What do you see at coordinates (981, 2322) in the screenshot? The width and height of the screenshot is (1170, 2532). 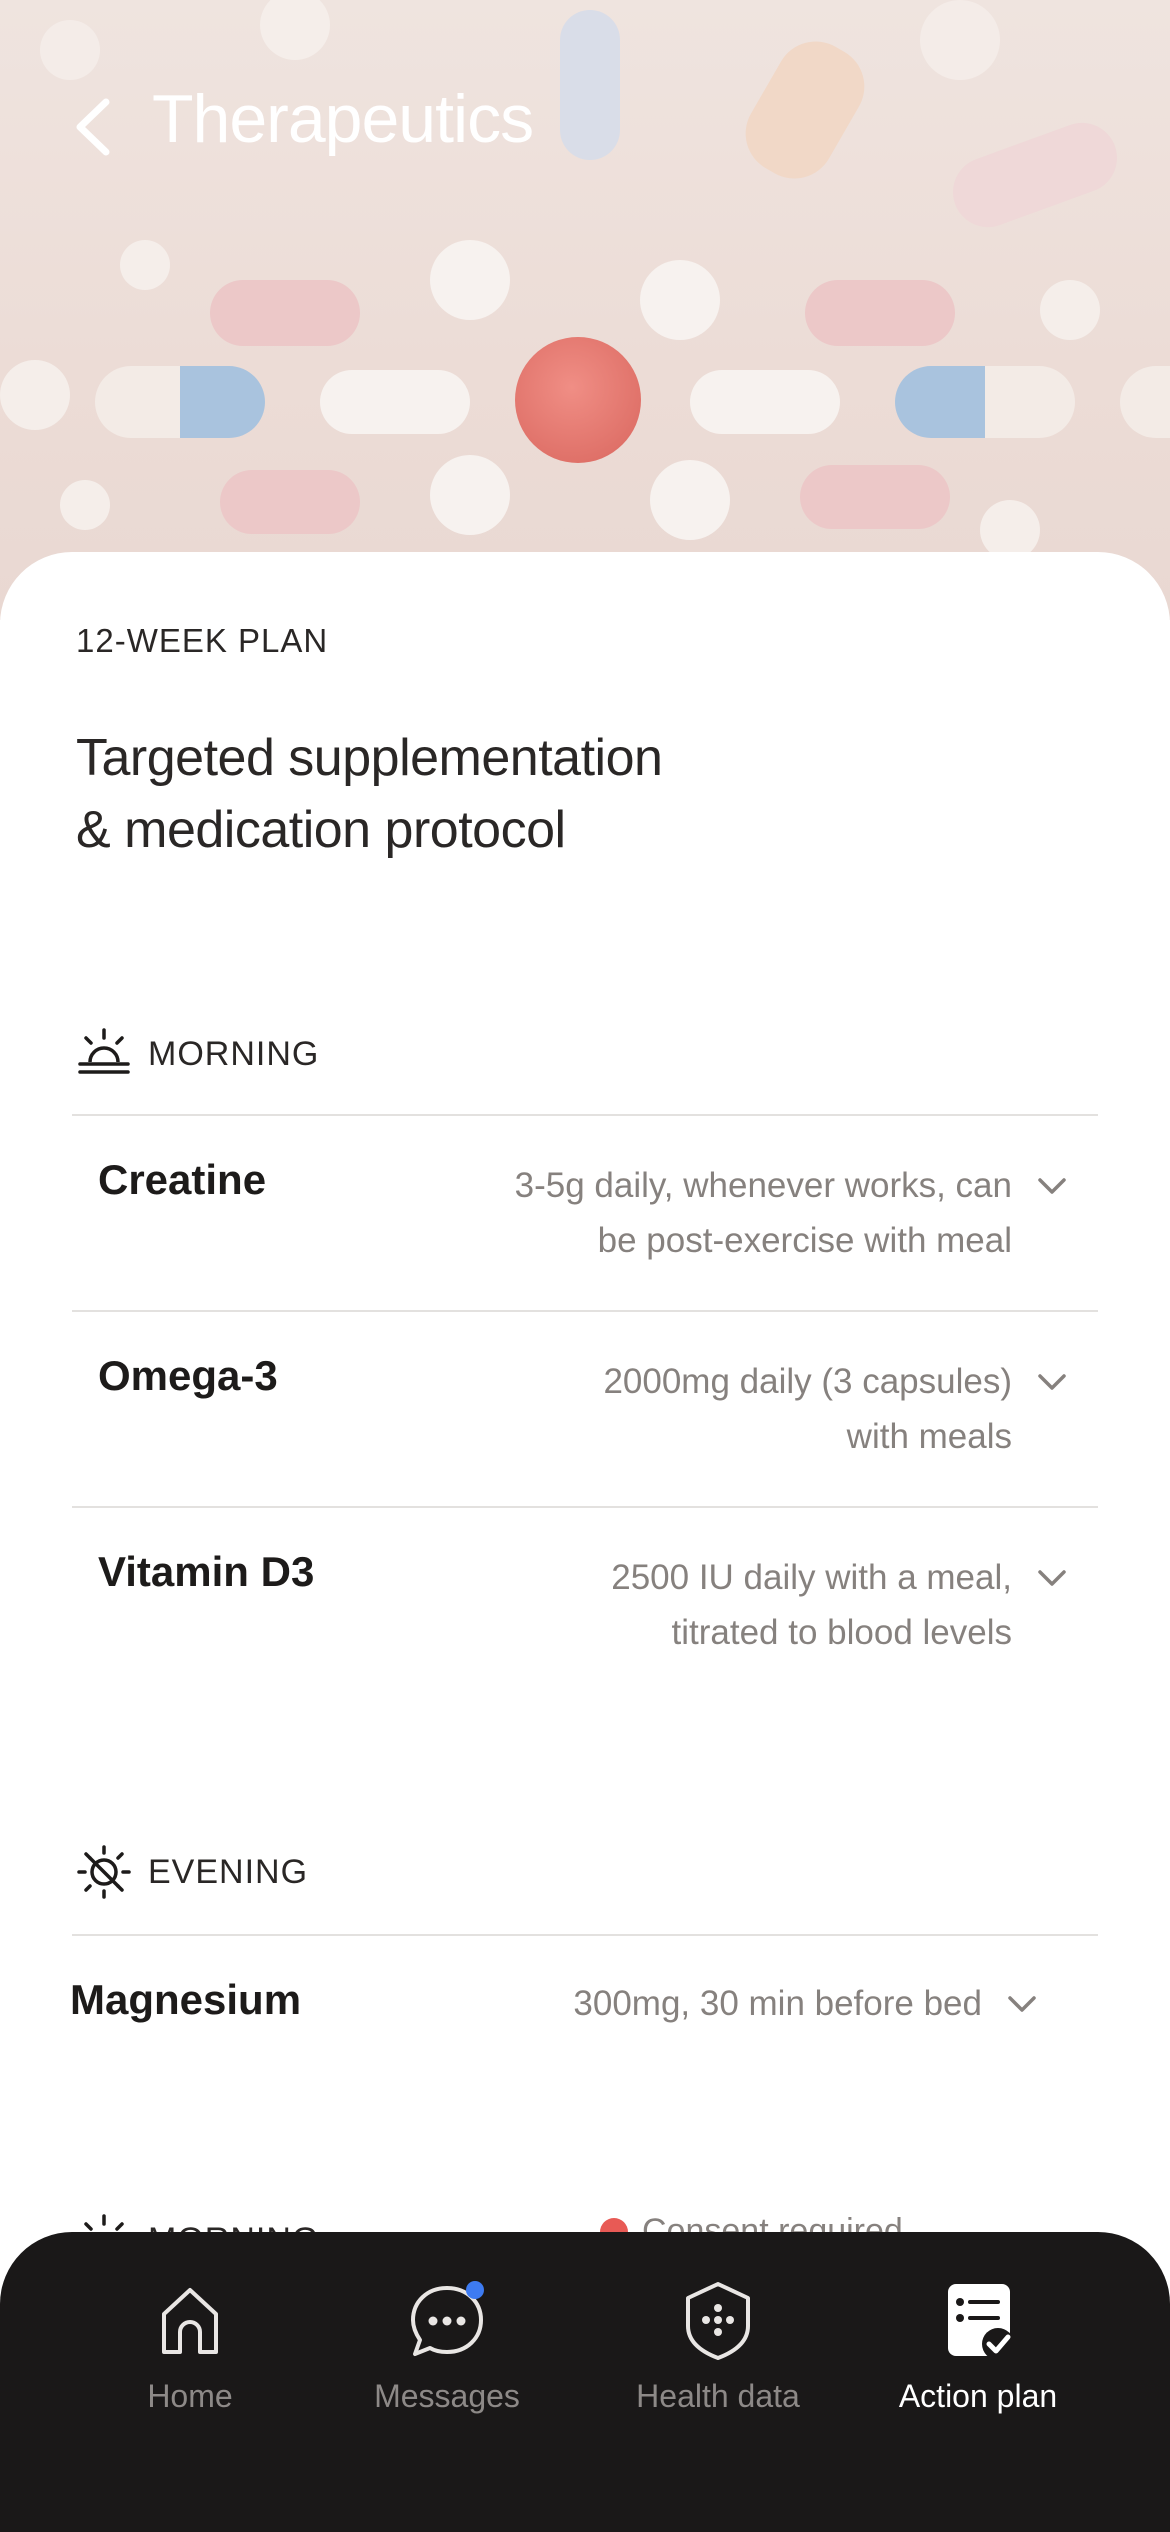 I see `checklist-icon` at bounding box center [981, 2322].